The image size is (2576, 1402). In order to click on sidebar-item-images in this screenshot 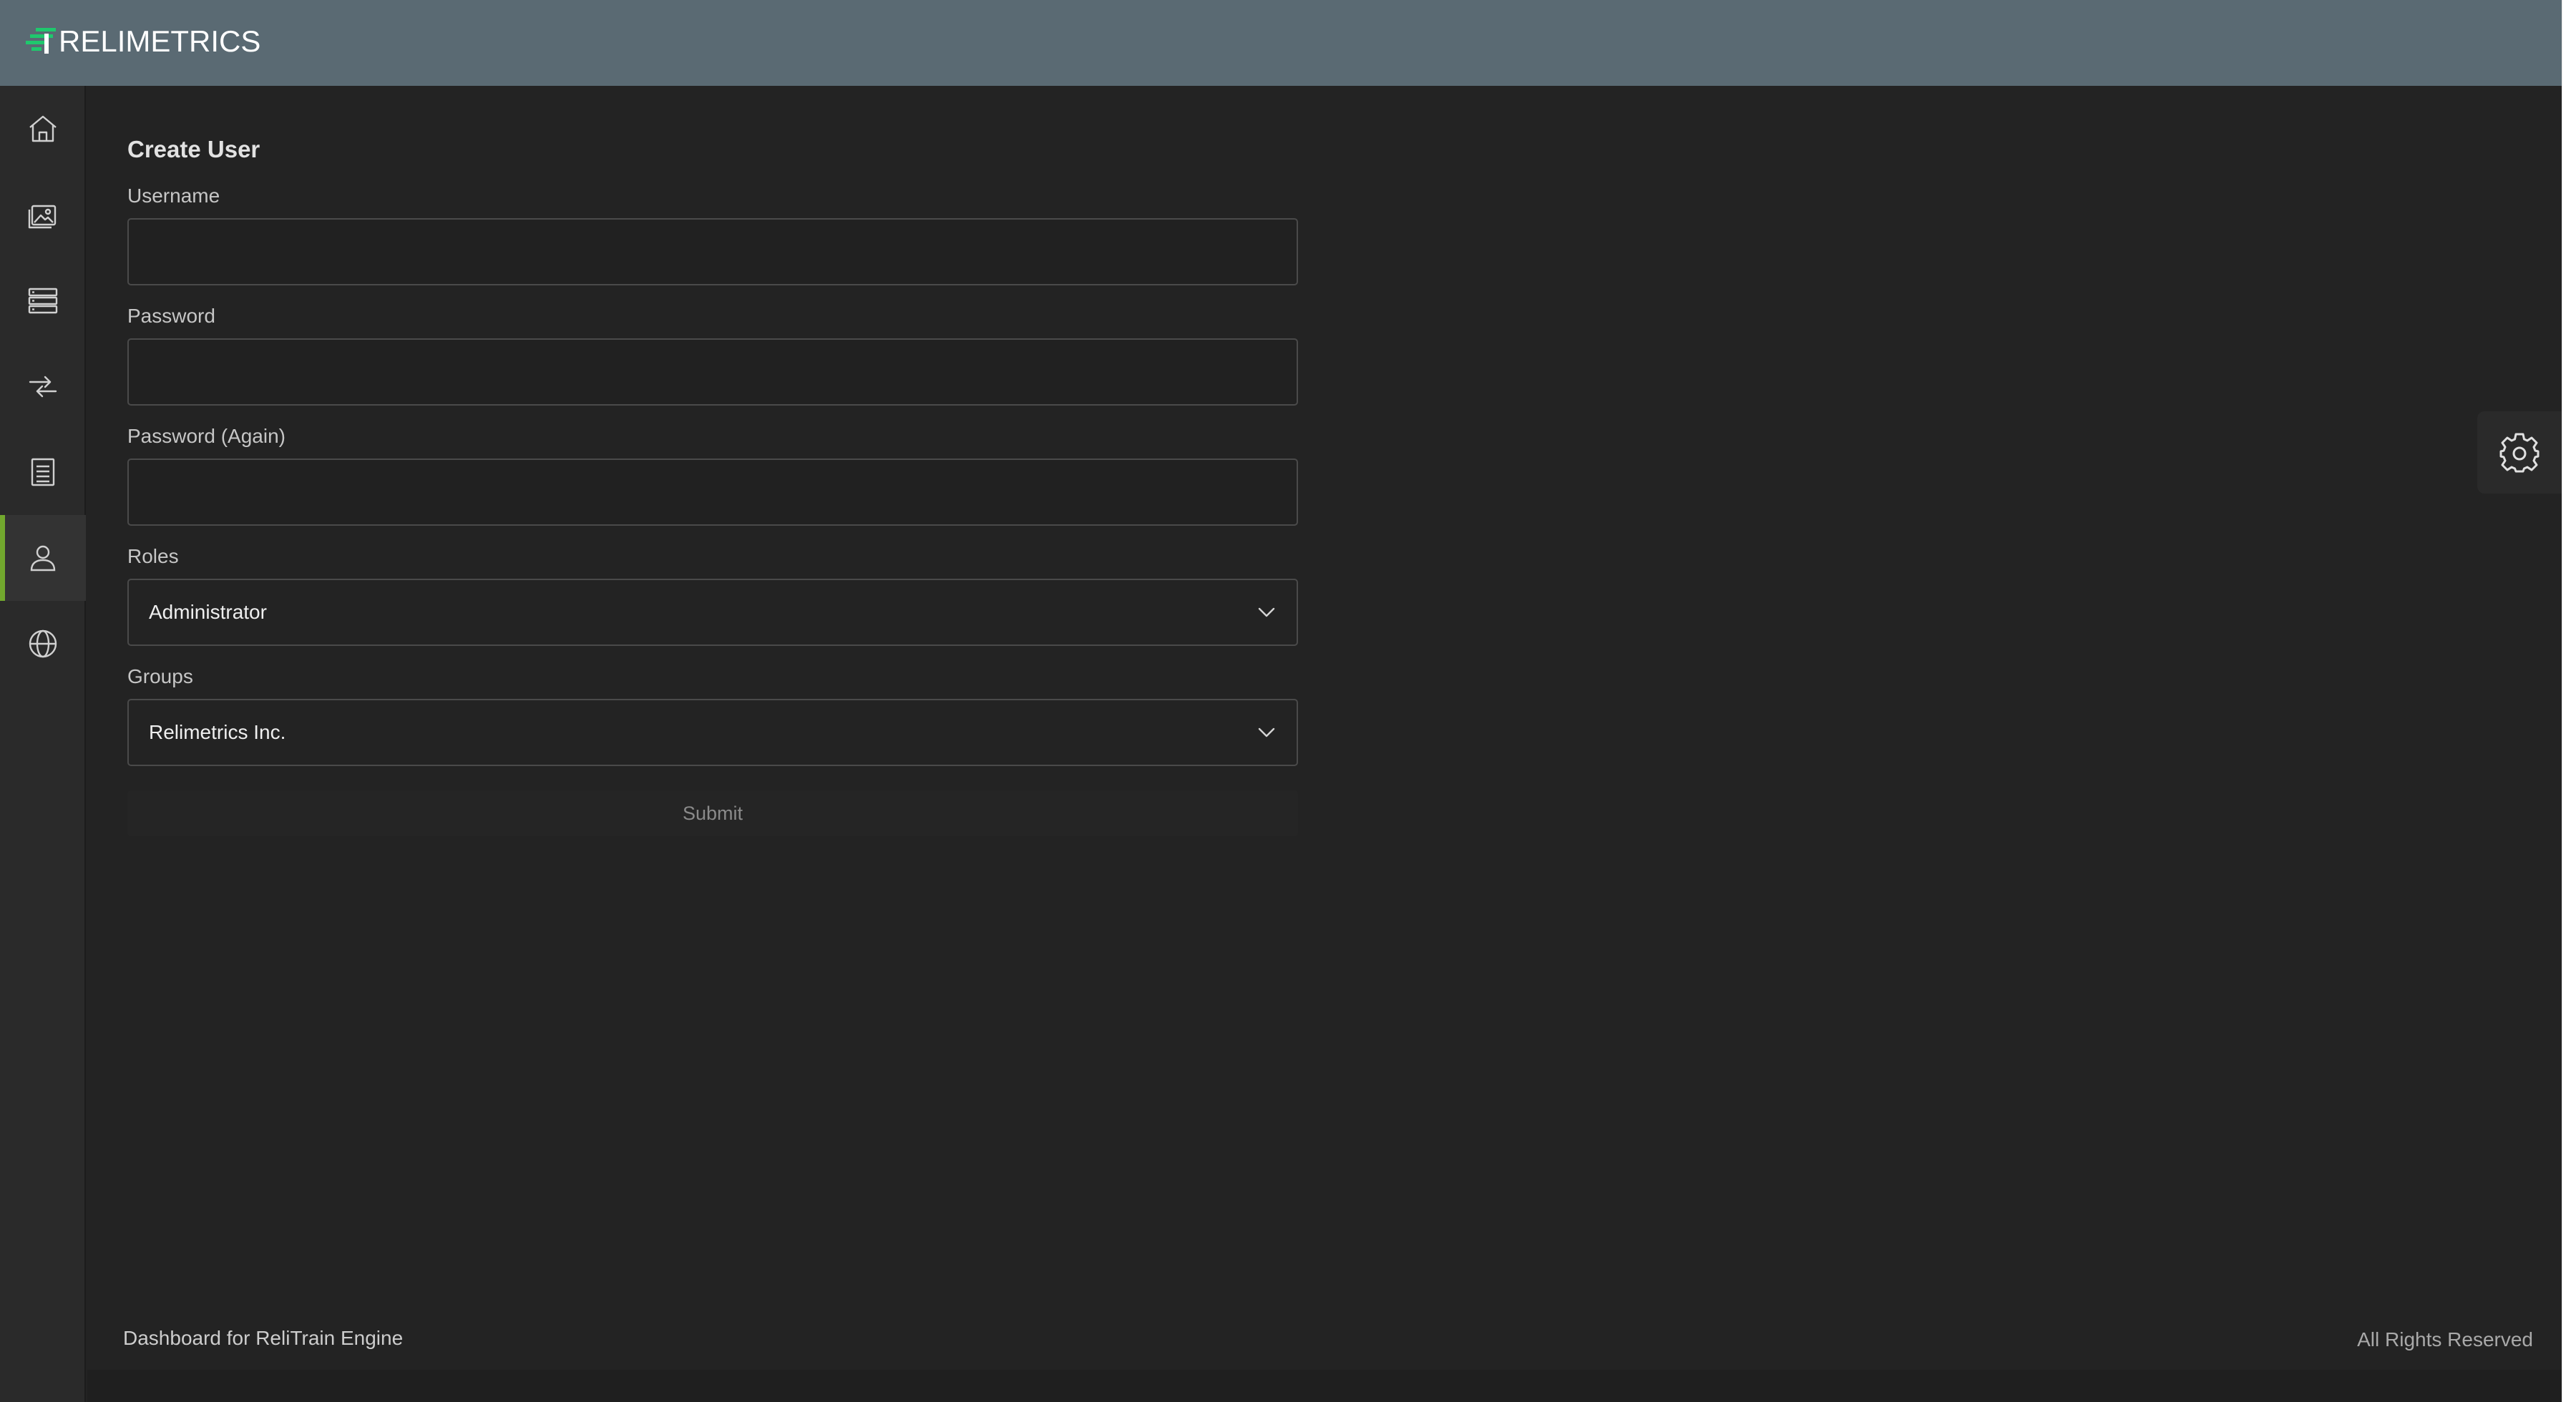, I will do `click(43, 215)`.